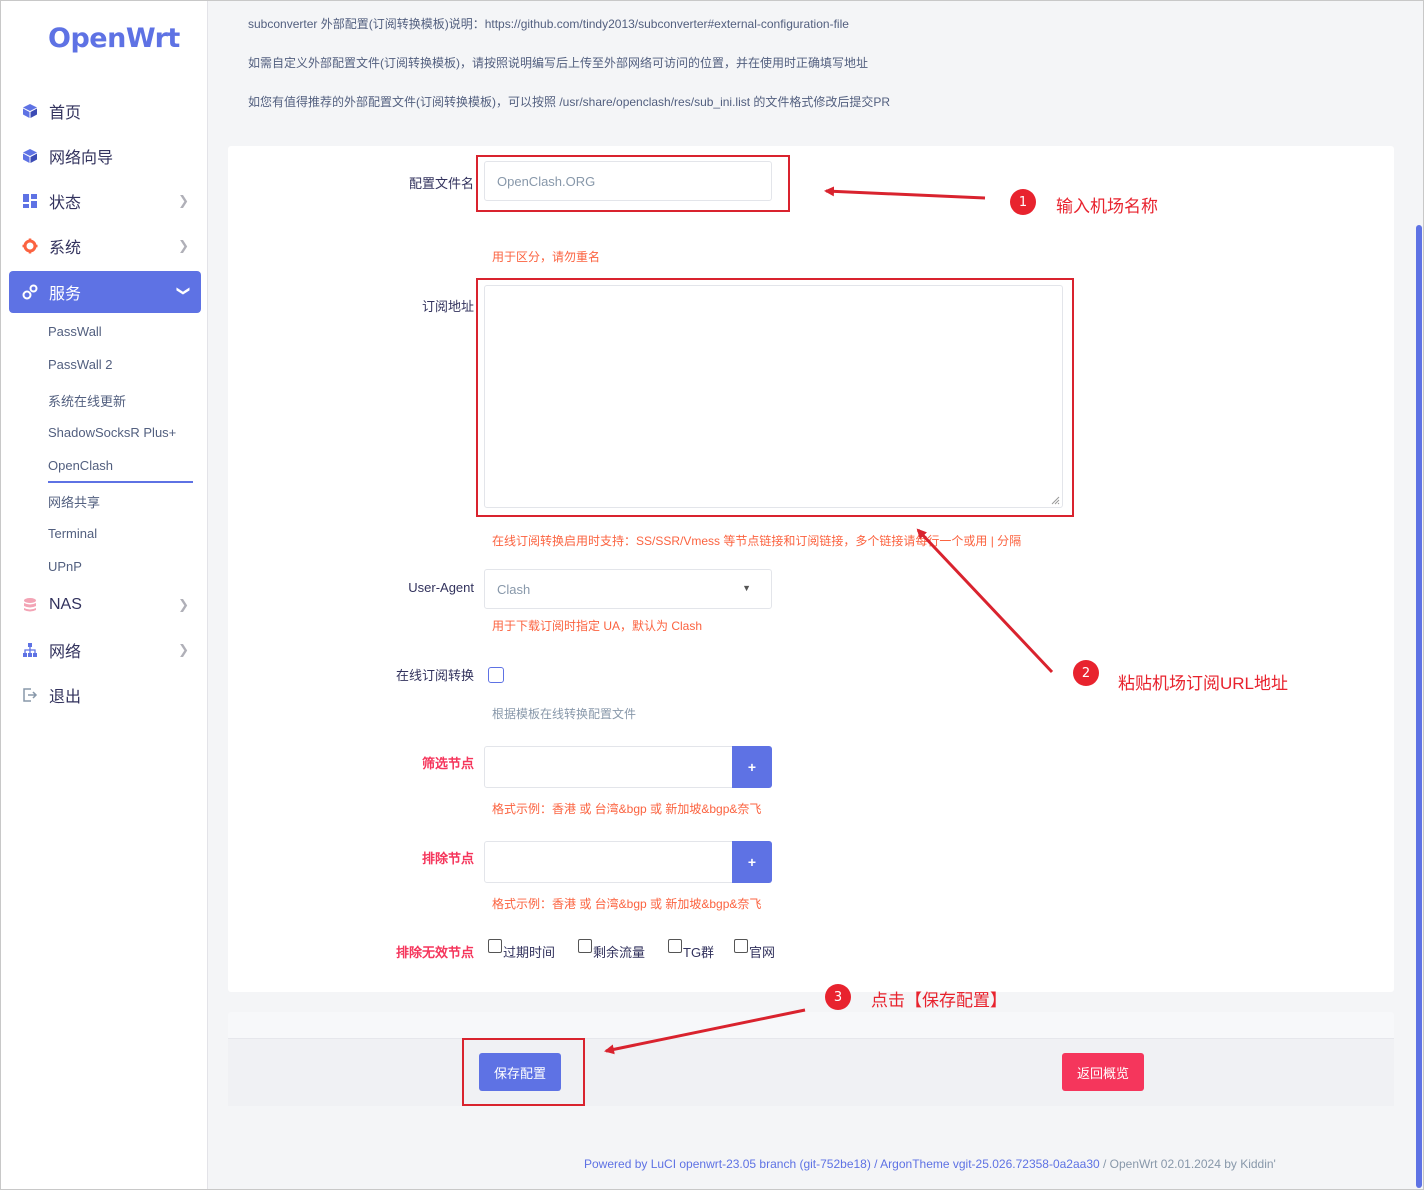 The width and height of the screenshot is (1424, 1190). I want to click on step-text-1: 输入机场名称, so click(1107, 206).